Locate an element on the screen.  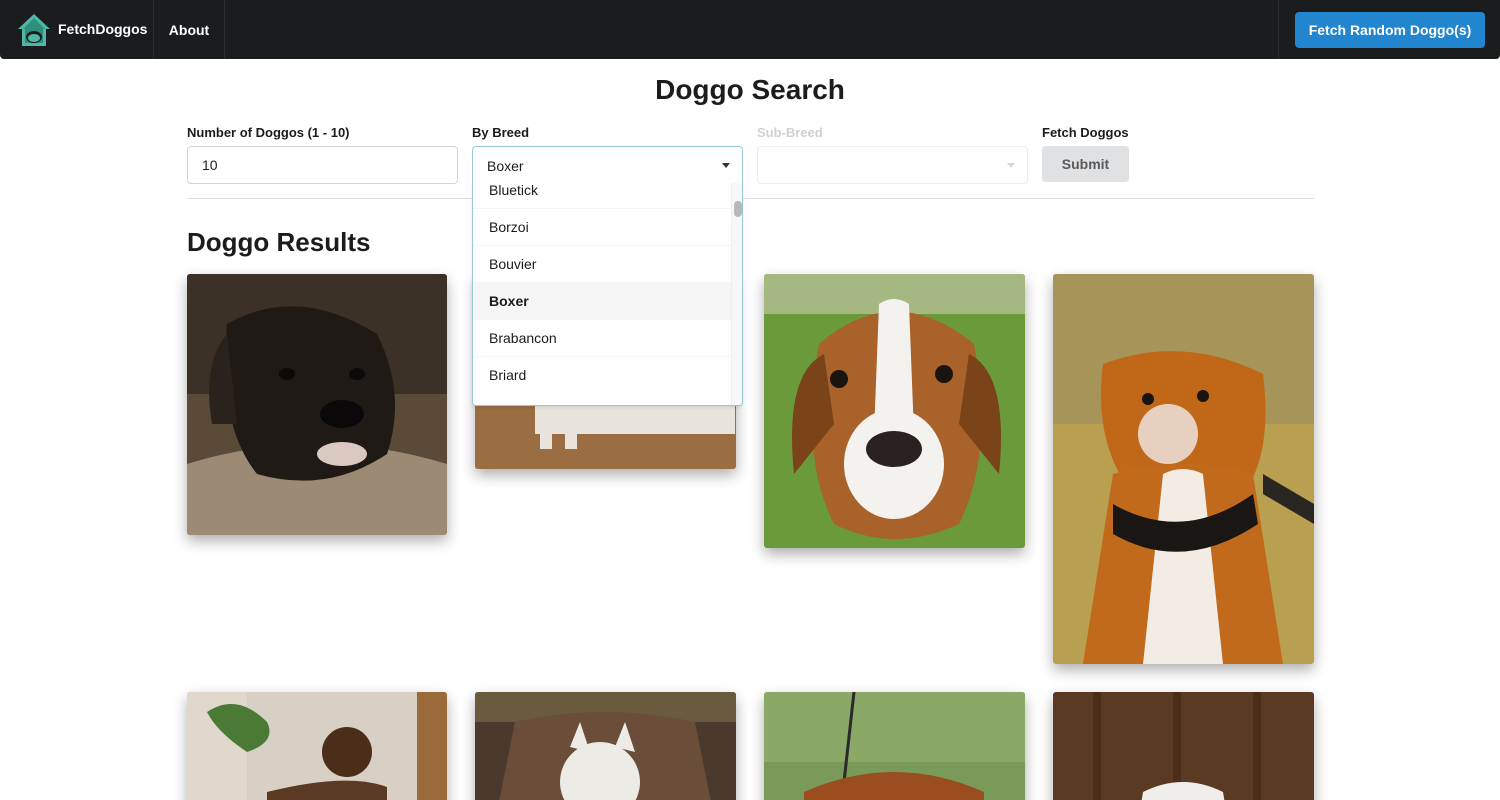
count-input is located at coordinates (322, 165).